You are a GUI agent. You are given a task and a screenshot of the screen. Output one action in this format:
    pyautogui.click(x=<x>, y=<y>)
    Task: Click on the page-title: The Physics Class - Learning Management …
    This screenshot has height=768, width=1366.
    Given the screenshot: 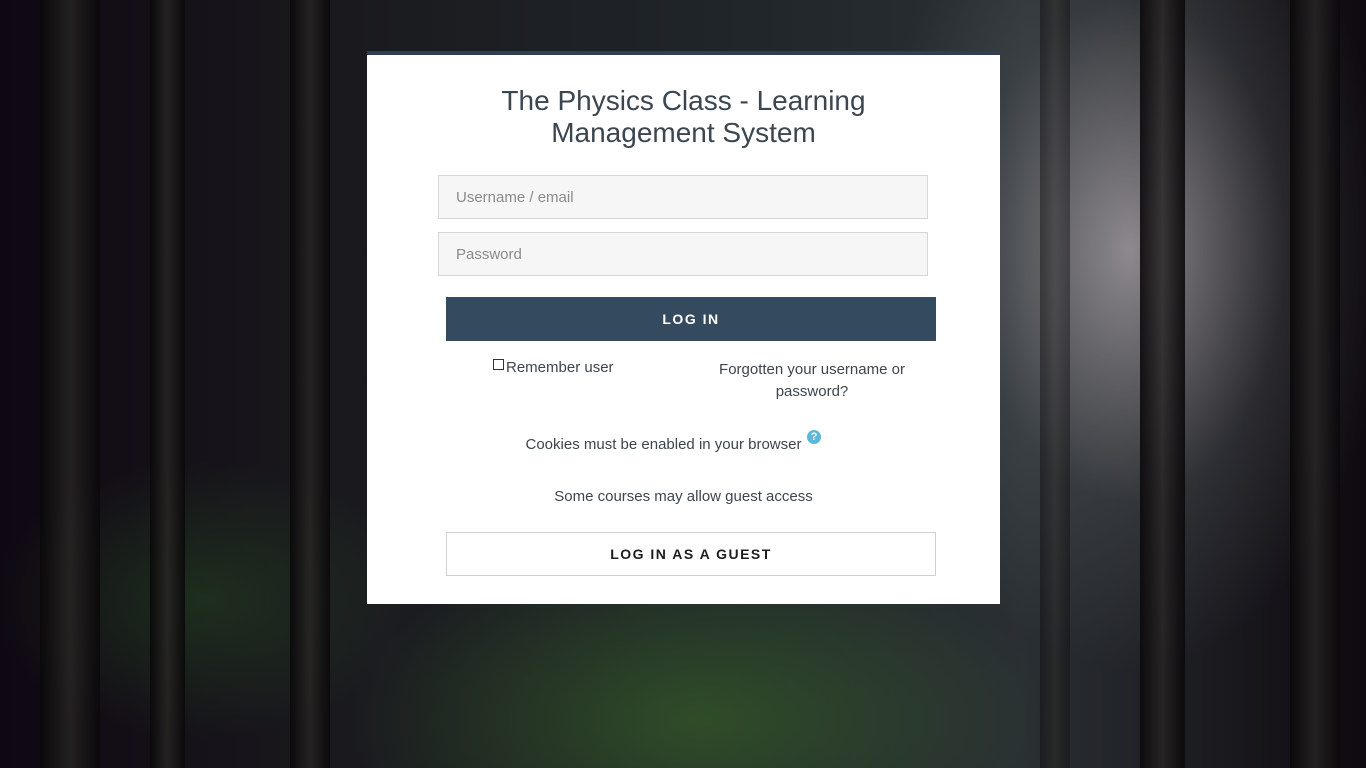 What is the action you would take?
    pyautogui.click(x=683, y=116)
    